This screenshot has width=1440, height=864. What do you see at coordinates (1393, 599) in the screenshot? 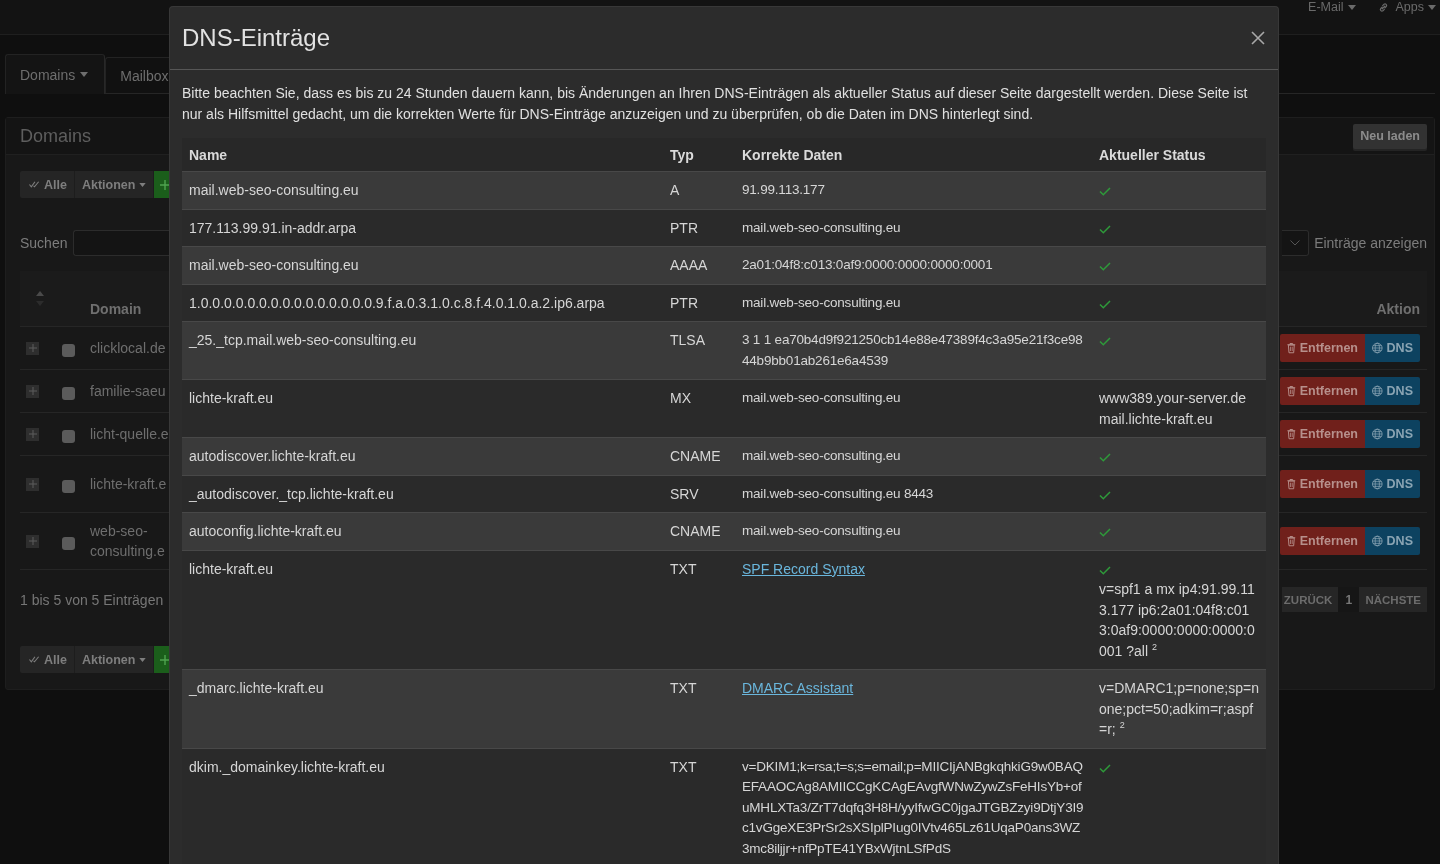
I see `next-page-button: NÄCHSTE` at bounding box center [1393, 599].